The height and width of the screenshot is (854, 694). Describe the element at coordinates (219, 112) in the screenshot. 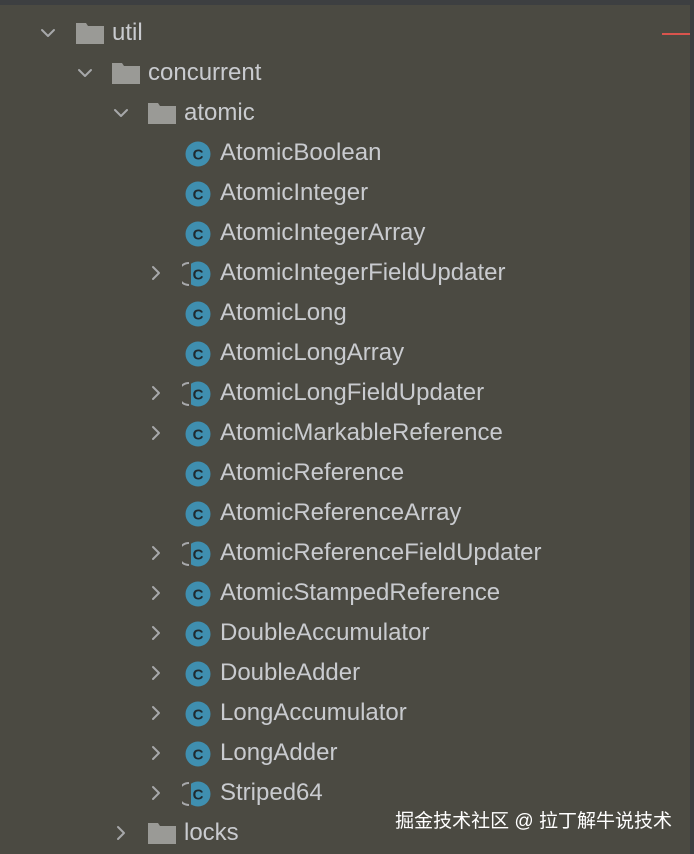

I see `tree-node-label: atomic` at that location.